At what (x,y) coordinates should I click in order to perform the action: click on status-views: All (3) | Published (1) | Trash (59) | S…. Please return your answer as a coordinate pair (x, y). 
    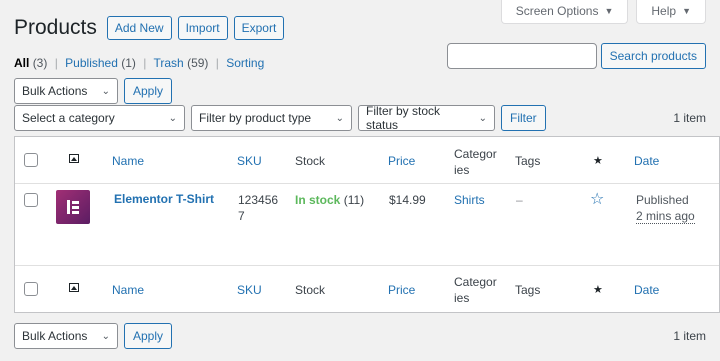
    Looking at the image, I should click on (139, 63).